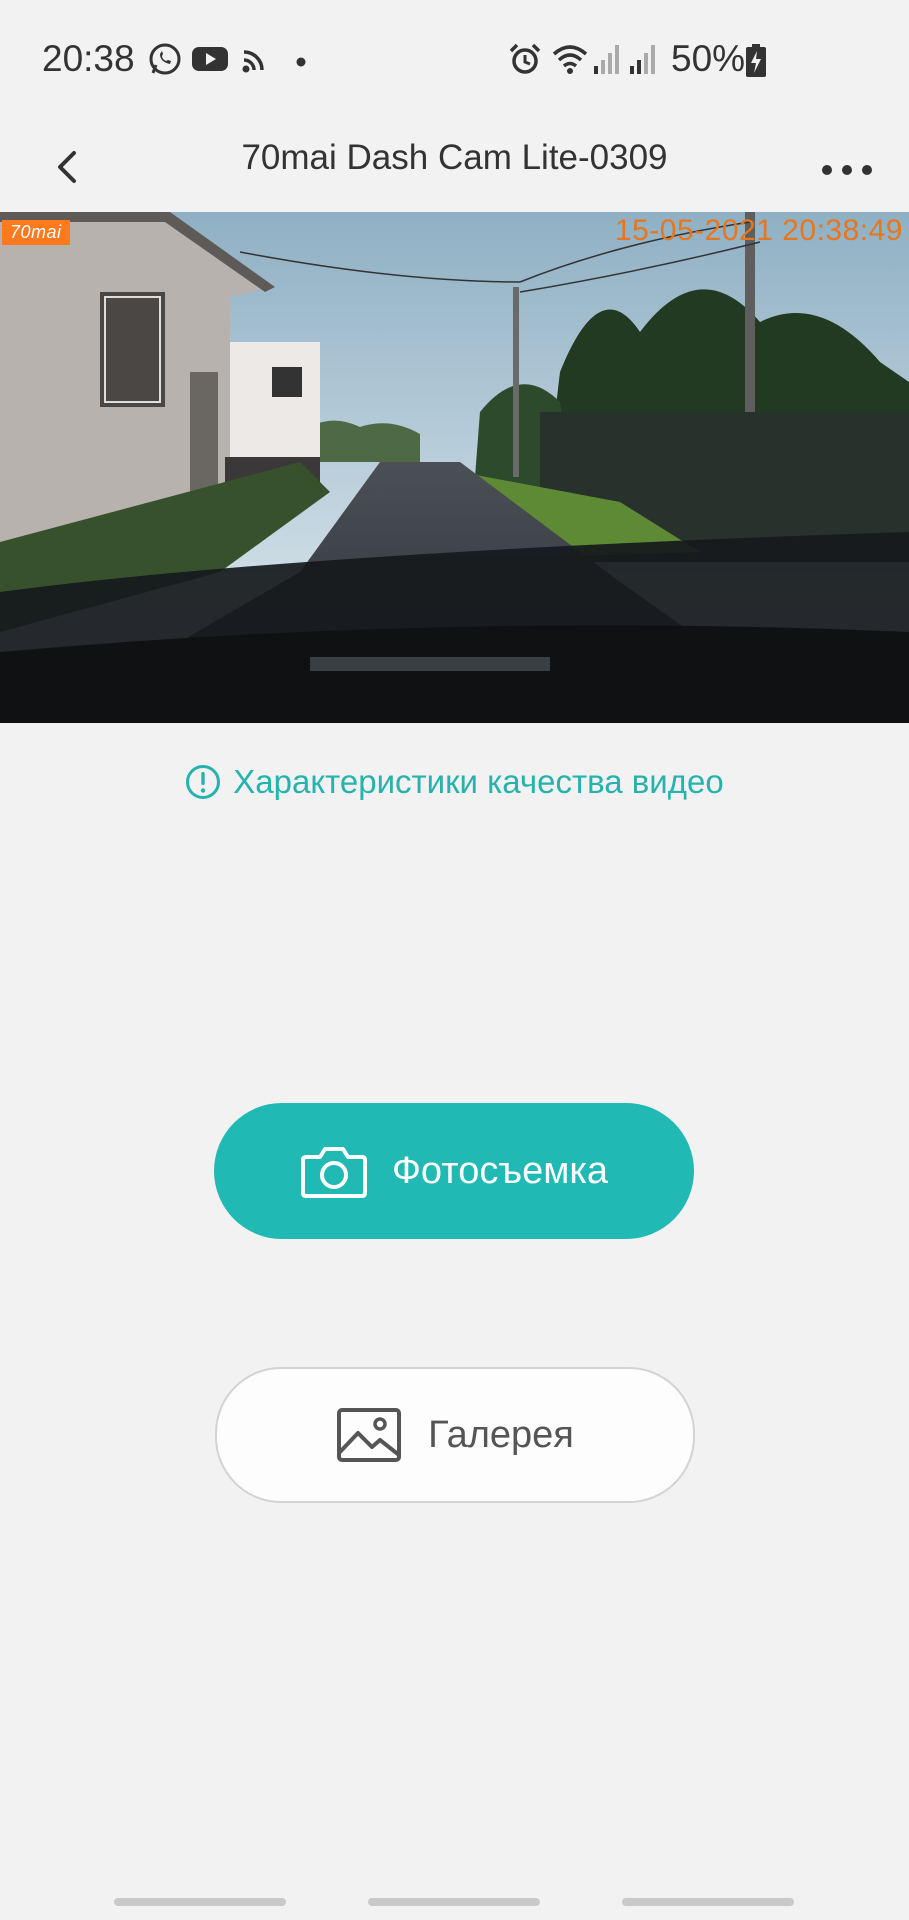 The width and height of the screenshot is (909, 1920). I want to click on battery-charging-icon, so click(756, 63).